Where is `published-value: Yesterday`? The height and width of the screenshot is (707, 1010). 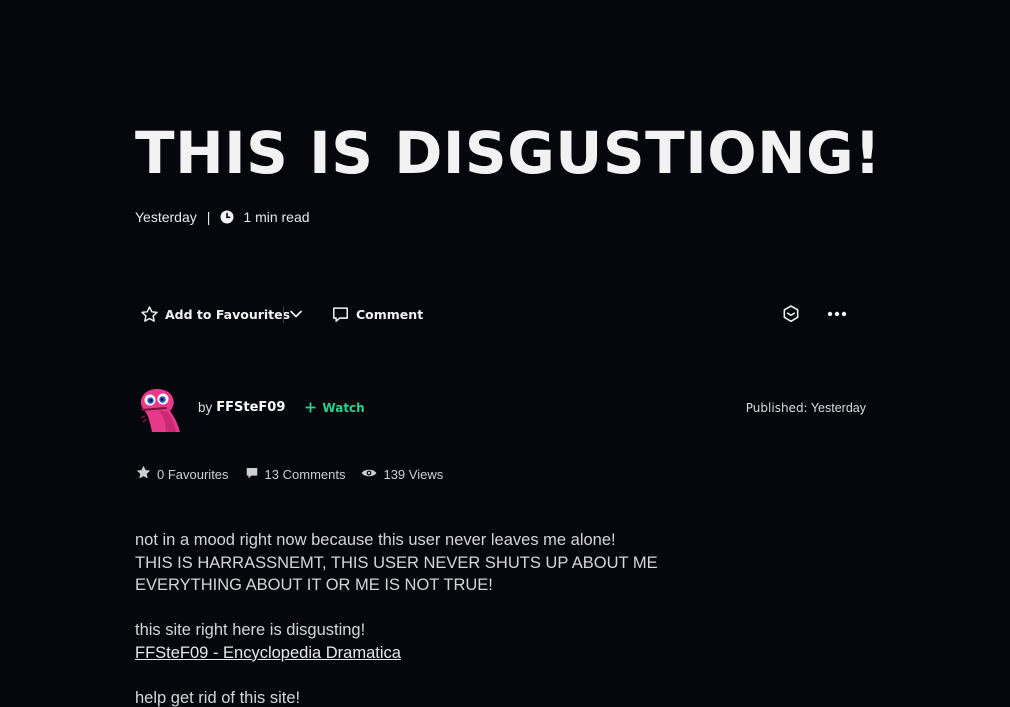
published-value: Yesterday is located at coordinates (838, 408).